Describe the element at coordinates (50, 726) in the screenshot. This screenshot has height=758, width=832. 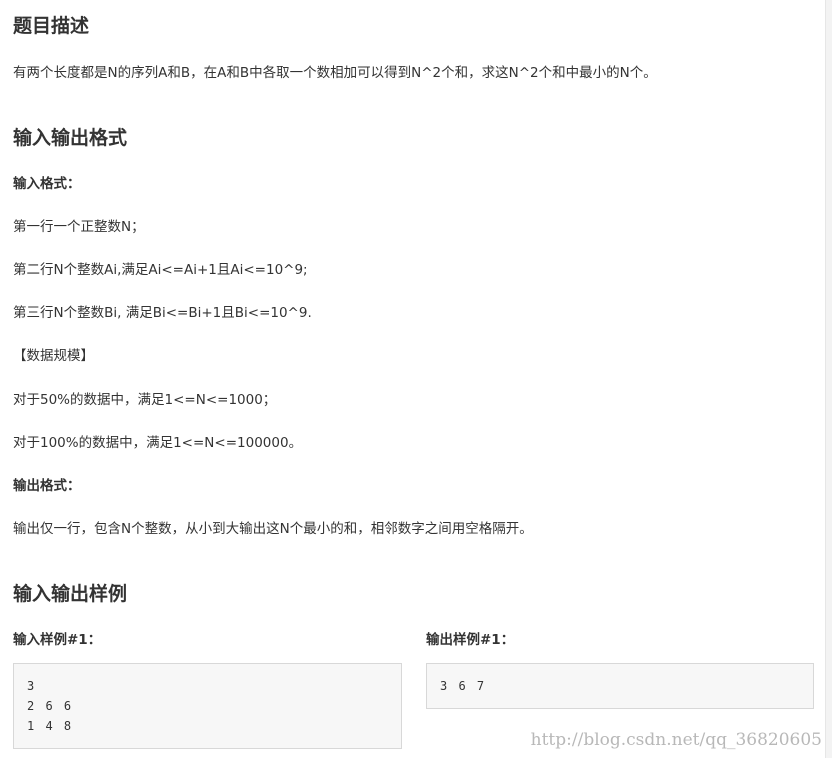
I see `sample-input-line: 1 4 8` at that location.